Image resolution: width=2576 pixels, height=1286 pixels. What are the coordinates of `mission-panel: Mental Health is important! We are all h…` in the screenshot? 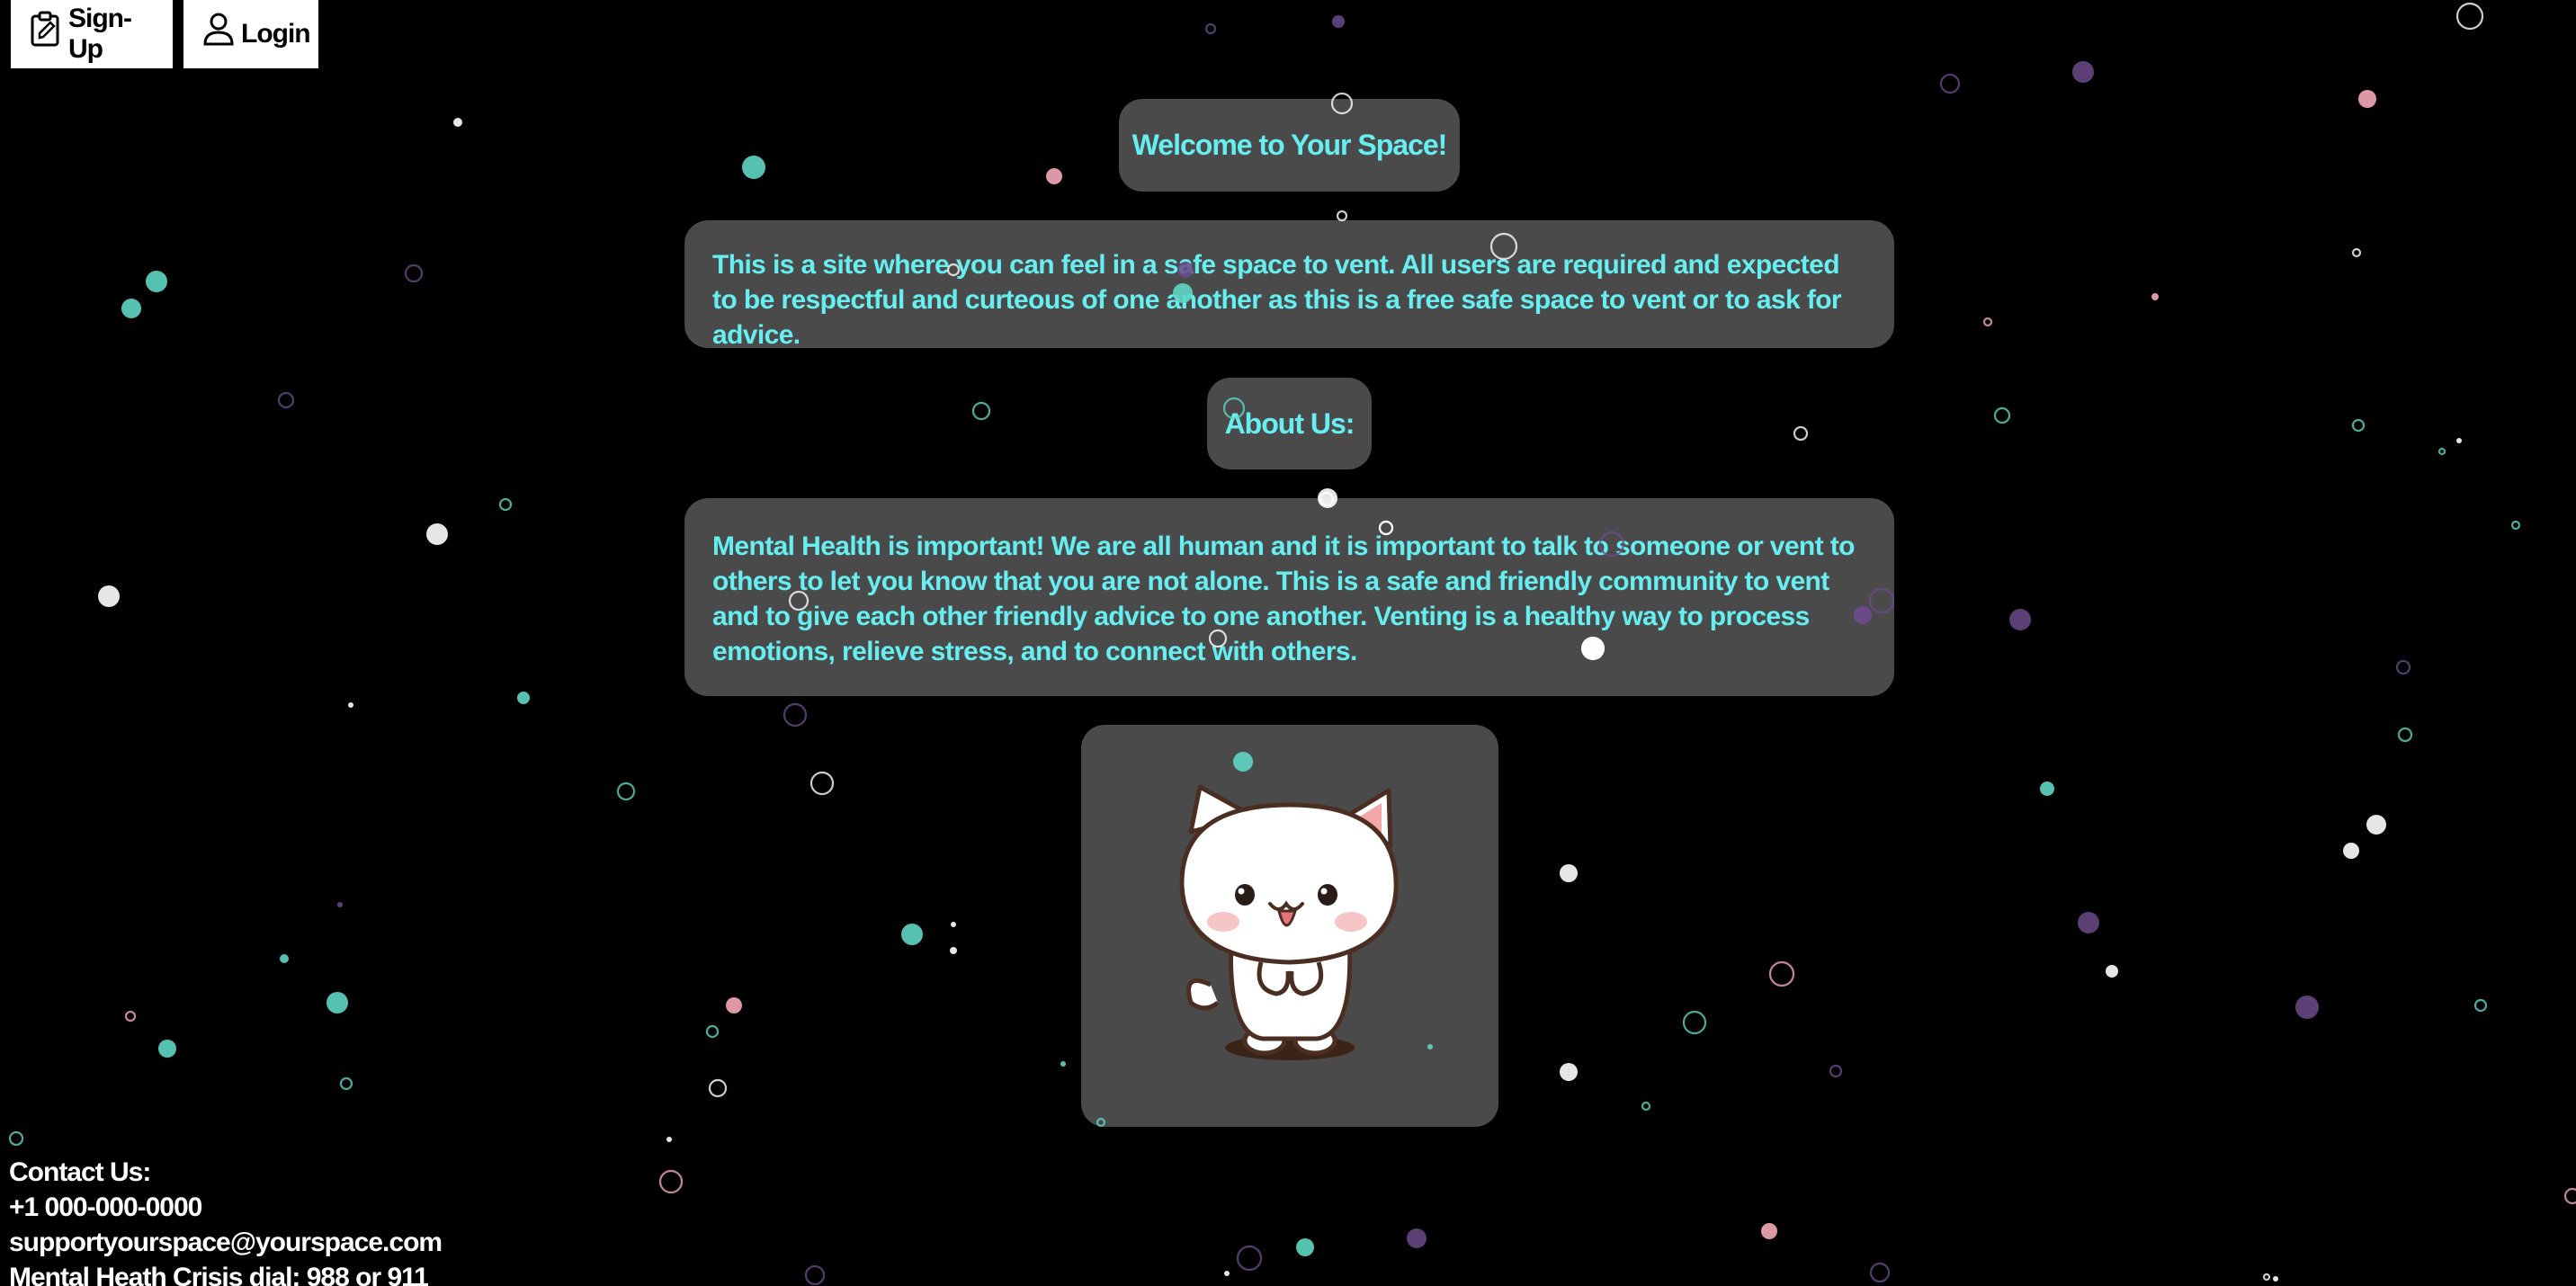 It's located at (1289, 597).